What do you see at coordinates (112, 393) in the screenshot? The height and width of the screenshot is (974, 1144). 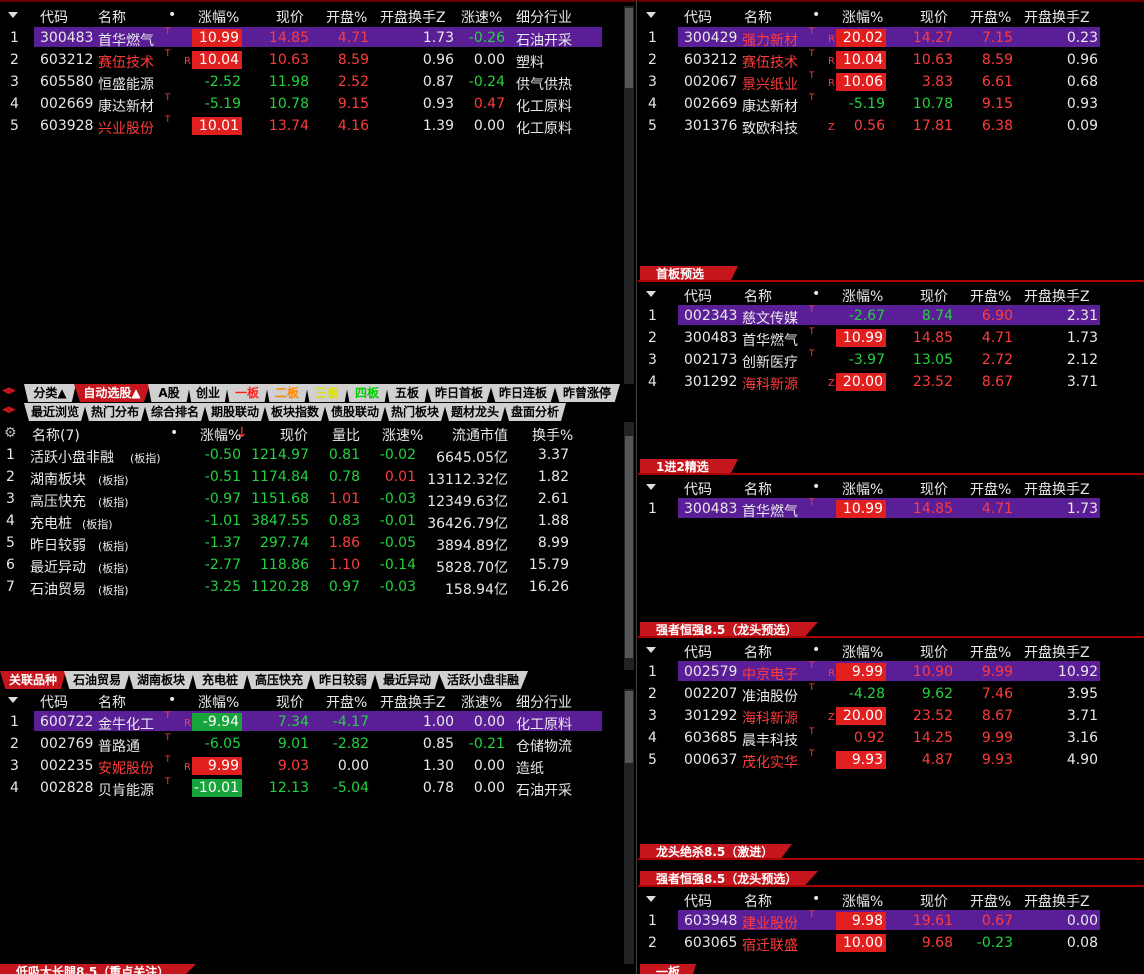 I see `tab-1: 自动选股▲` at bounding box center [112, 393].